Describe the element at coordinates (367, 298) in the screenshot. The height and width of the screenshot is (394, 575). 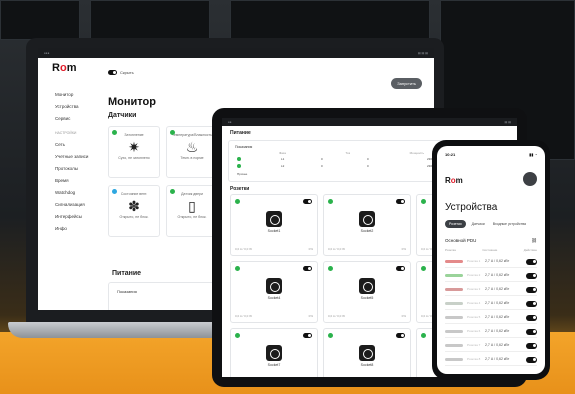
I see `socket-name: Socket5` at that location.